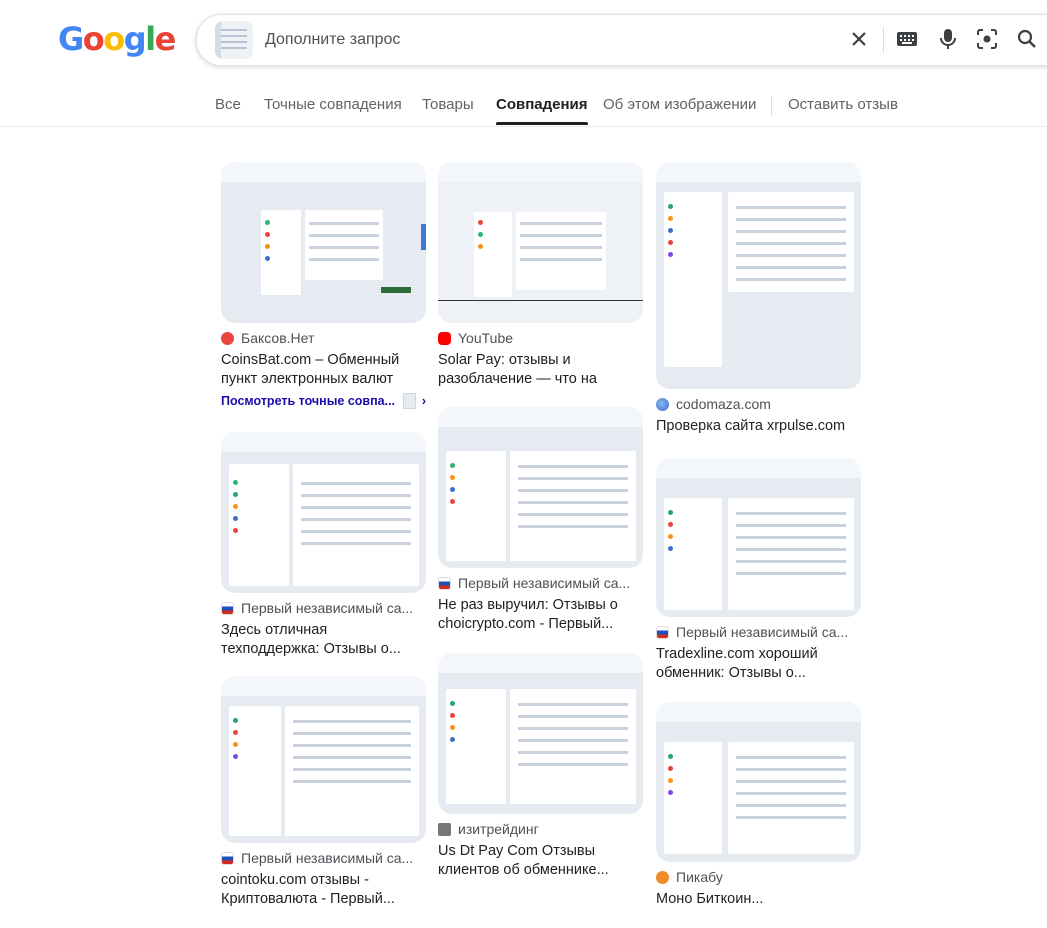 Image resolution: width=1047 pixels, height=928 pixels. What do you see at coordinates (277, 338) in the screenshot?
I see `result-source: Баксов.Нет` at bounding box center [277, 338].